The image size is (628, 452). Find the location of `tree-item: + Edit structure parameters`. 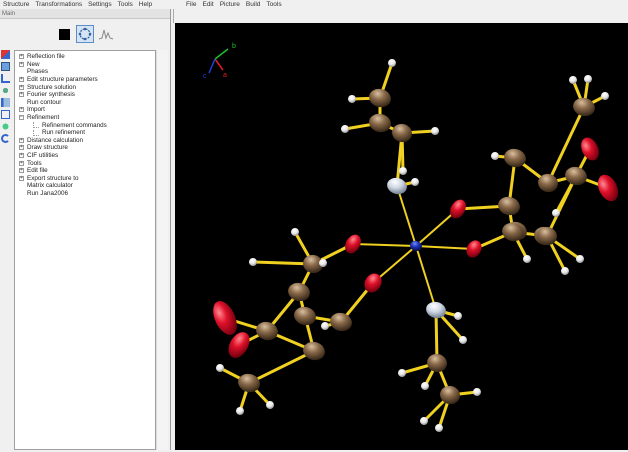

tree-item: + Edit structure parameters is located at coordinates (87, 80).